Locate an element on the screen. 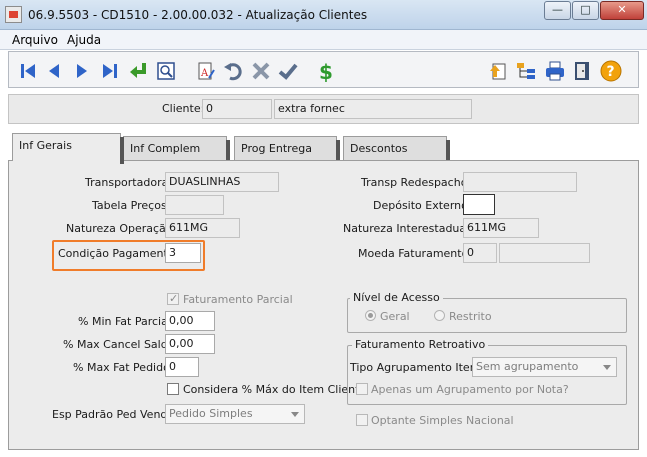 This screenshot has width=647, height=457. considera-max-item-checkbox is located at coordinates (173, 389).